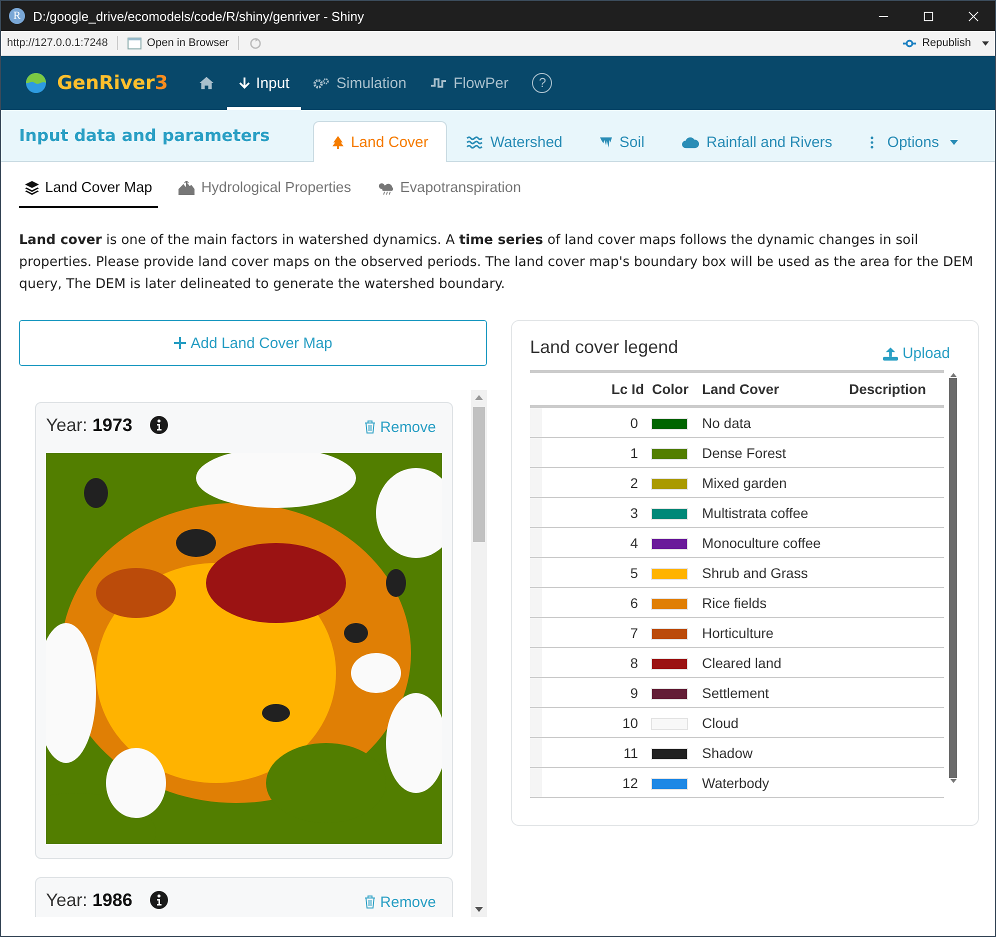 The width and height of the screenshot is (996, 937). I want to click on year-label: Year: 1986, so click(89, 900).